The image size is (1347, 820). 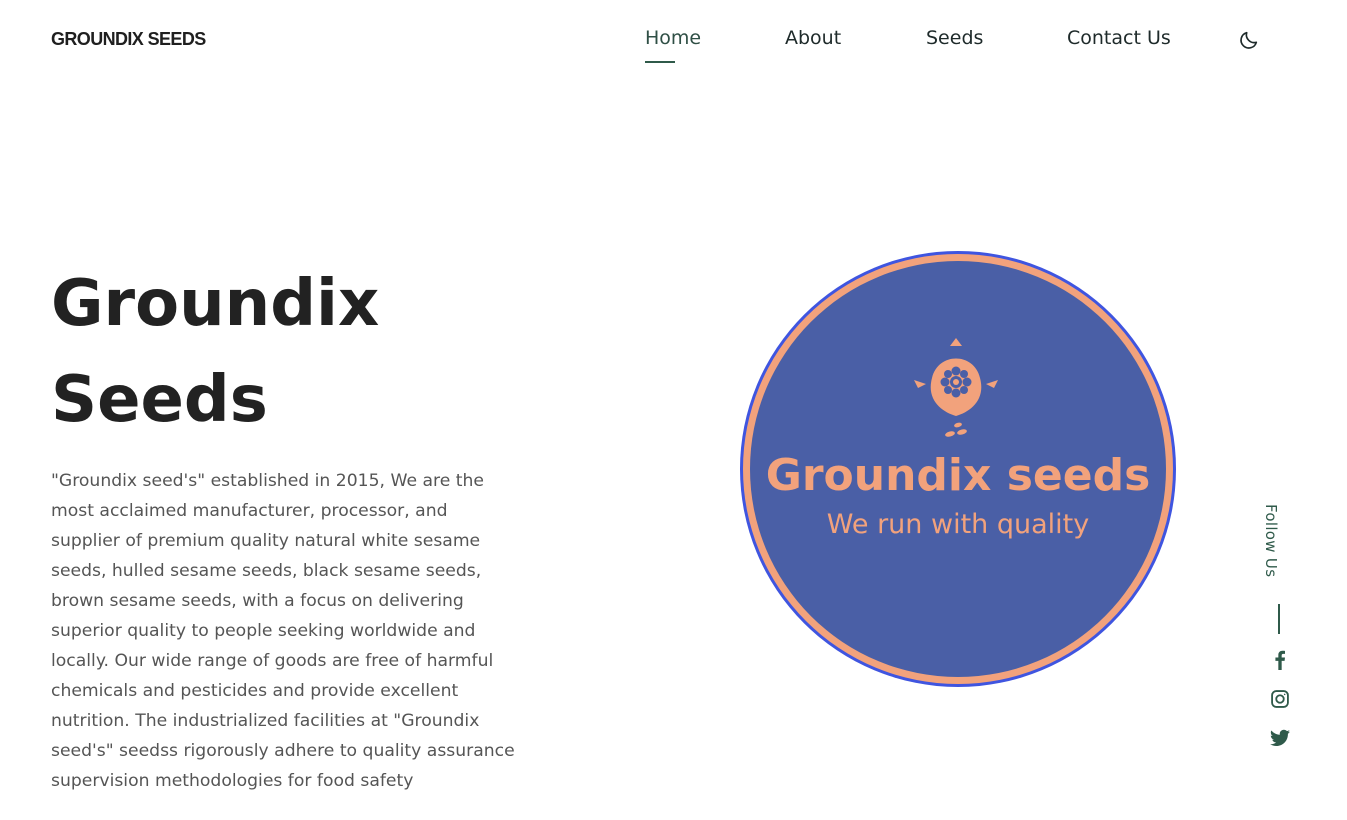 I want to click on nav-item-home: Home, so click(x=673, y=38).